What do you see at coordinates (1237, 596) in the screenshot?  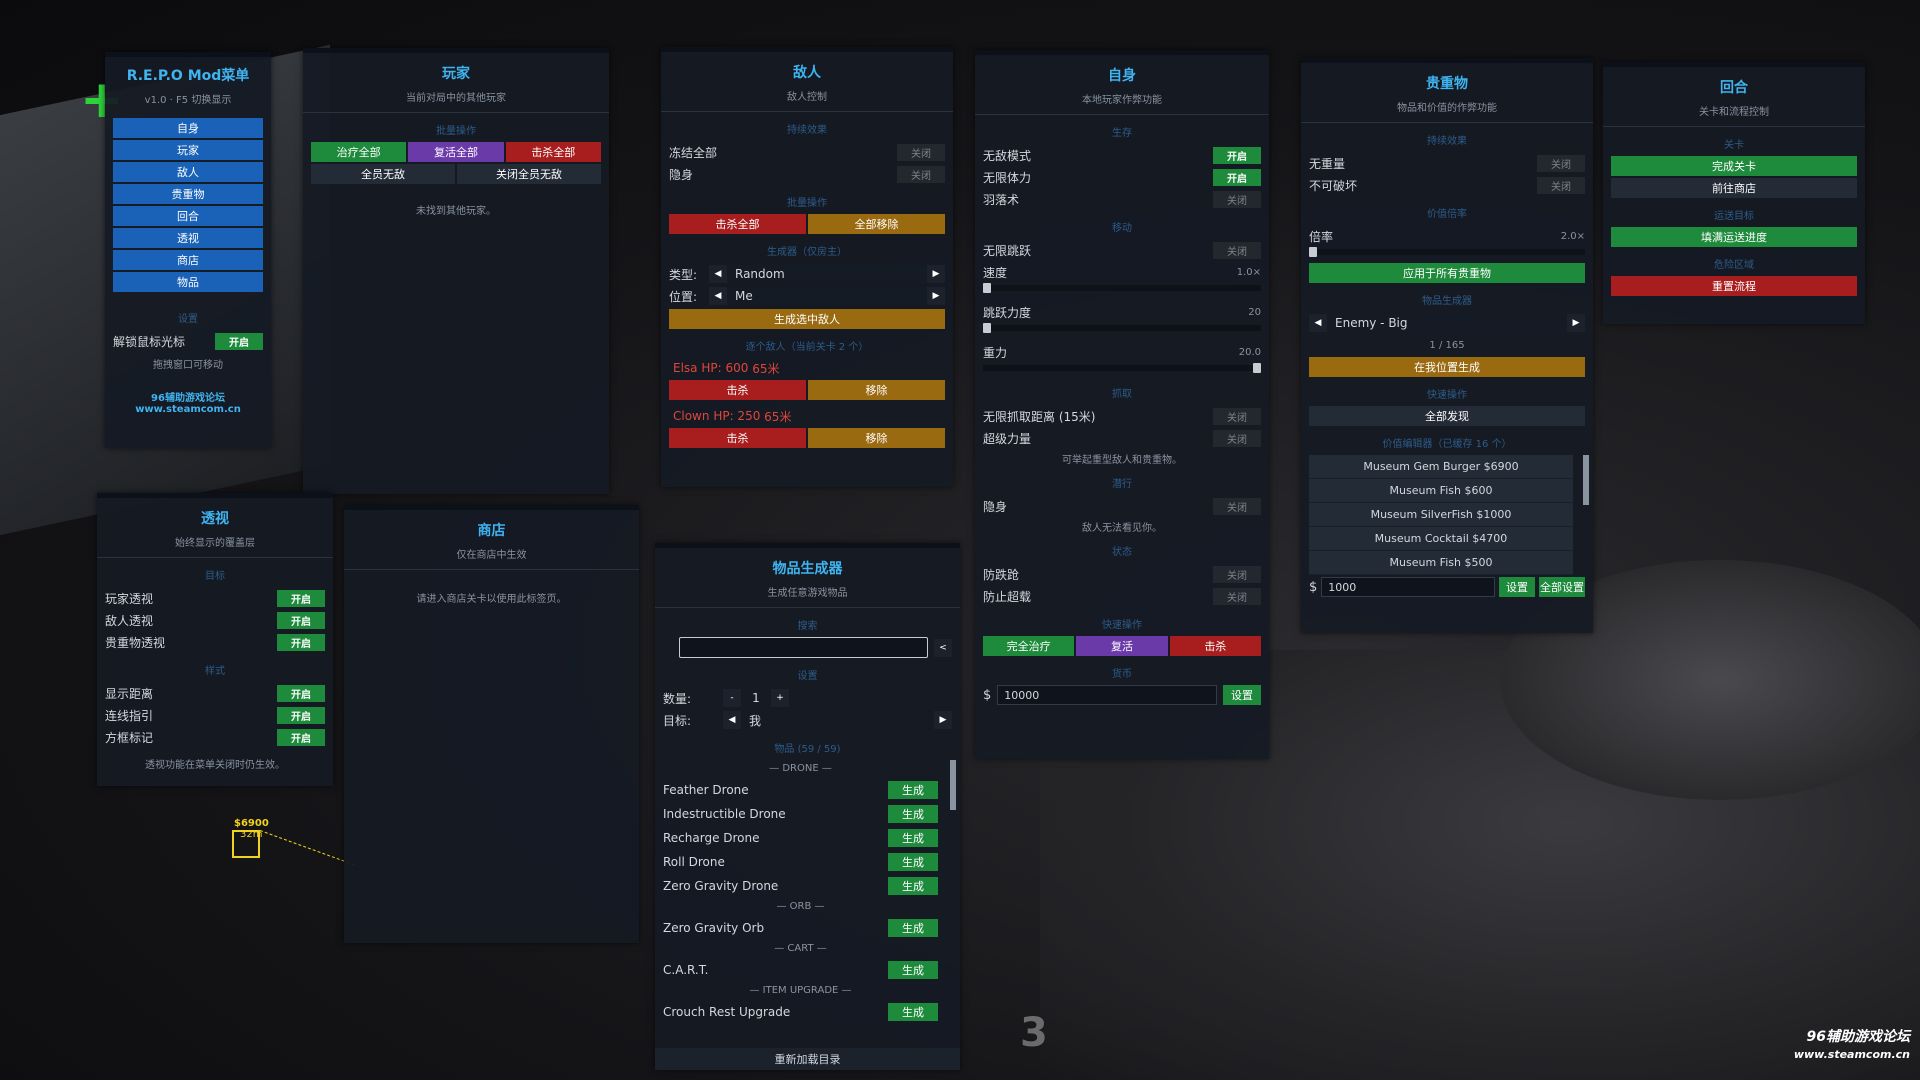 I see `no-overload-toggle: 关闭` at bounding box center [1237, 596].